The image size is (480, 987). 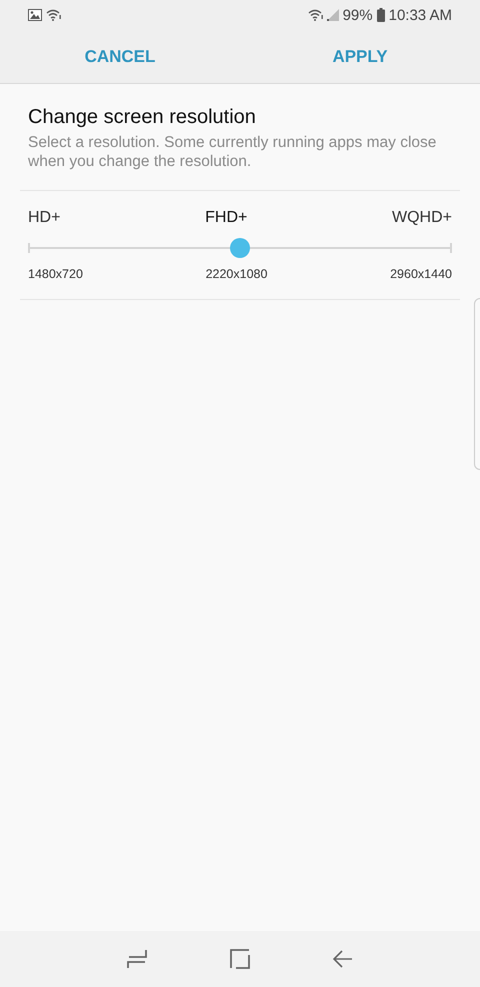 What do you see at coordinates (35, 15) in the screenshot?
I see `picture-icon` at bounding box center [35, 15].